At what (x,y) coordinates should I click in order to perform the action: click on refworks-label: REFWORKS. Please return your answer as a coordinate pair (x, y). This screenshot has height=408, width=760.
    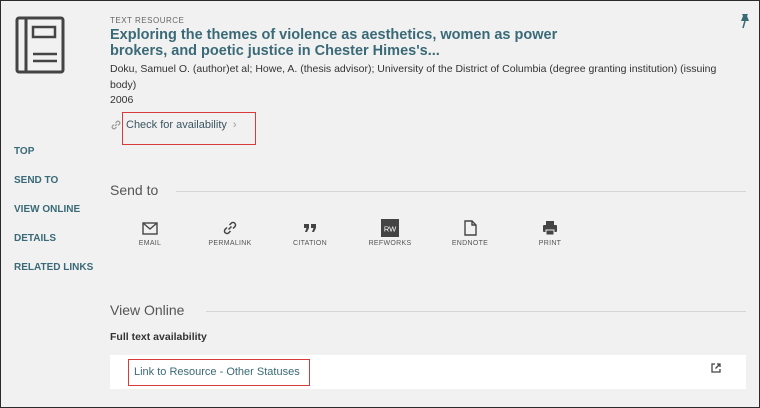
    Looking at the image, I should click on (390, 243).